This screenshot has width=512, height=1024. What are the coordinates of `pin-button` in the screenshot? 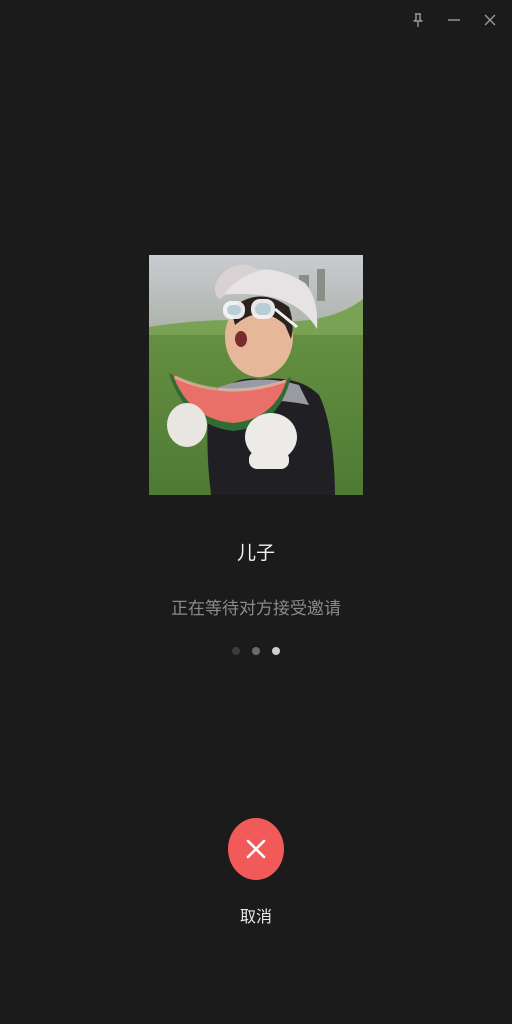 It's located at (418, 20).